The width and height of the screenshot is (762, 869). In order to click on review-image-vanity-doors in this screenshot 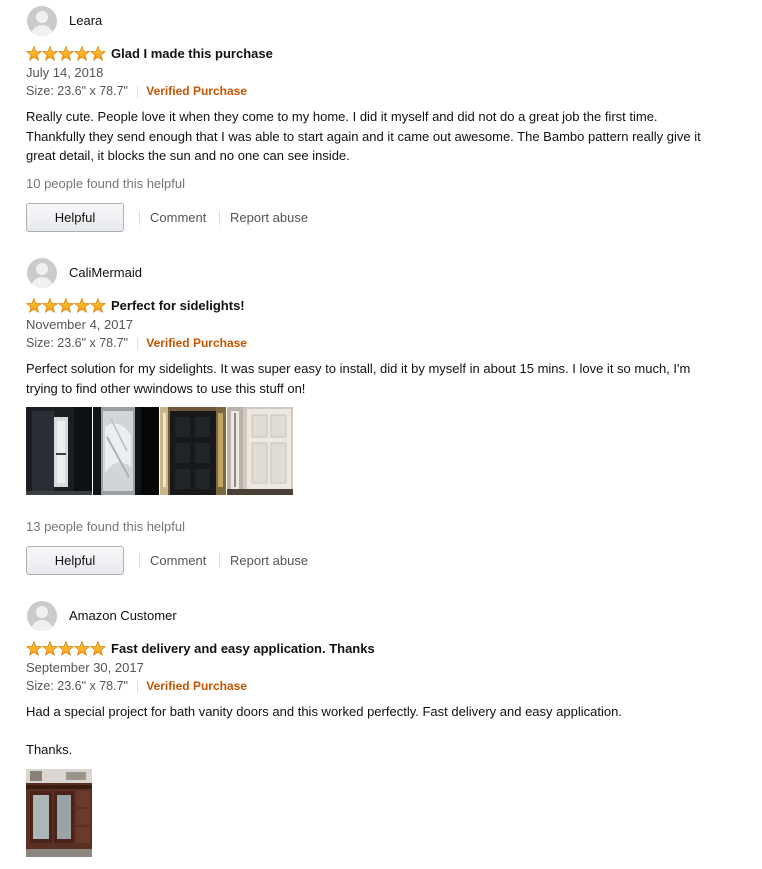, I will do `click(59, 813)`.